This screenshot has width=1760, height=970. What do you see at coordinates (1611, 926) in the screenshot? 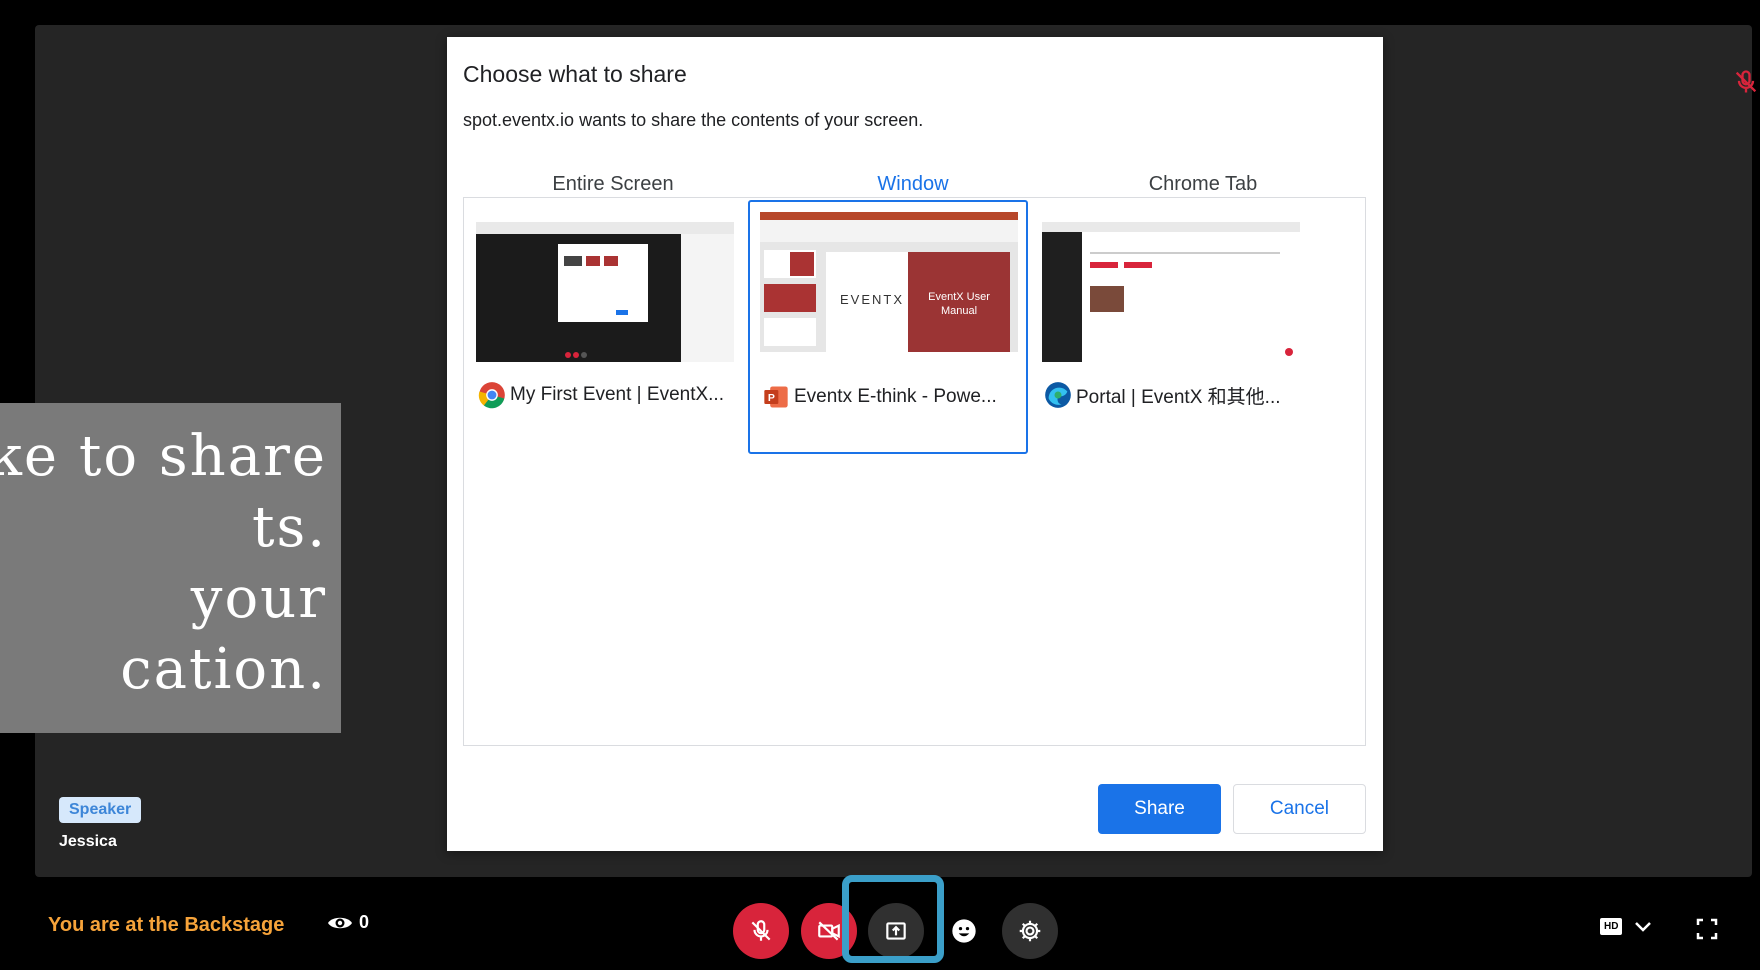
I see `hd-badge: HD` at bounding box center [1611, 926].